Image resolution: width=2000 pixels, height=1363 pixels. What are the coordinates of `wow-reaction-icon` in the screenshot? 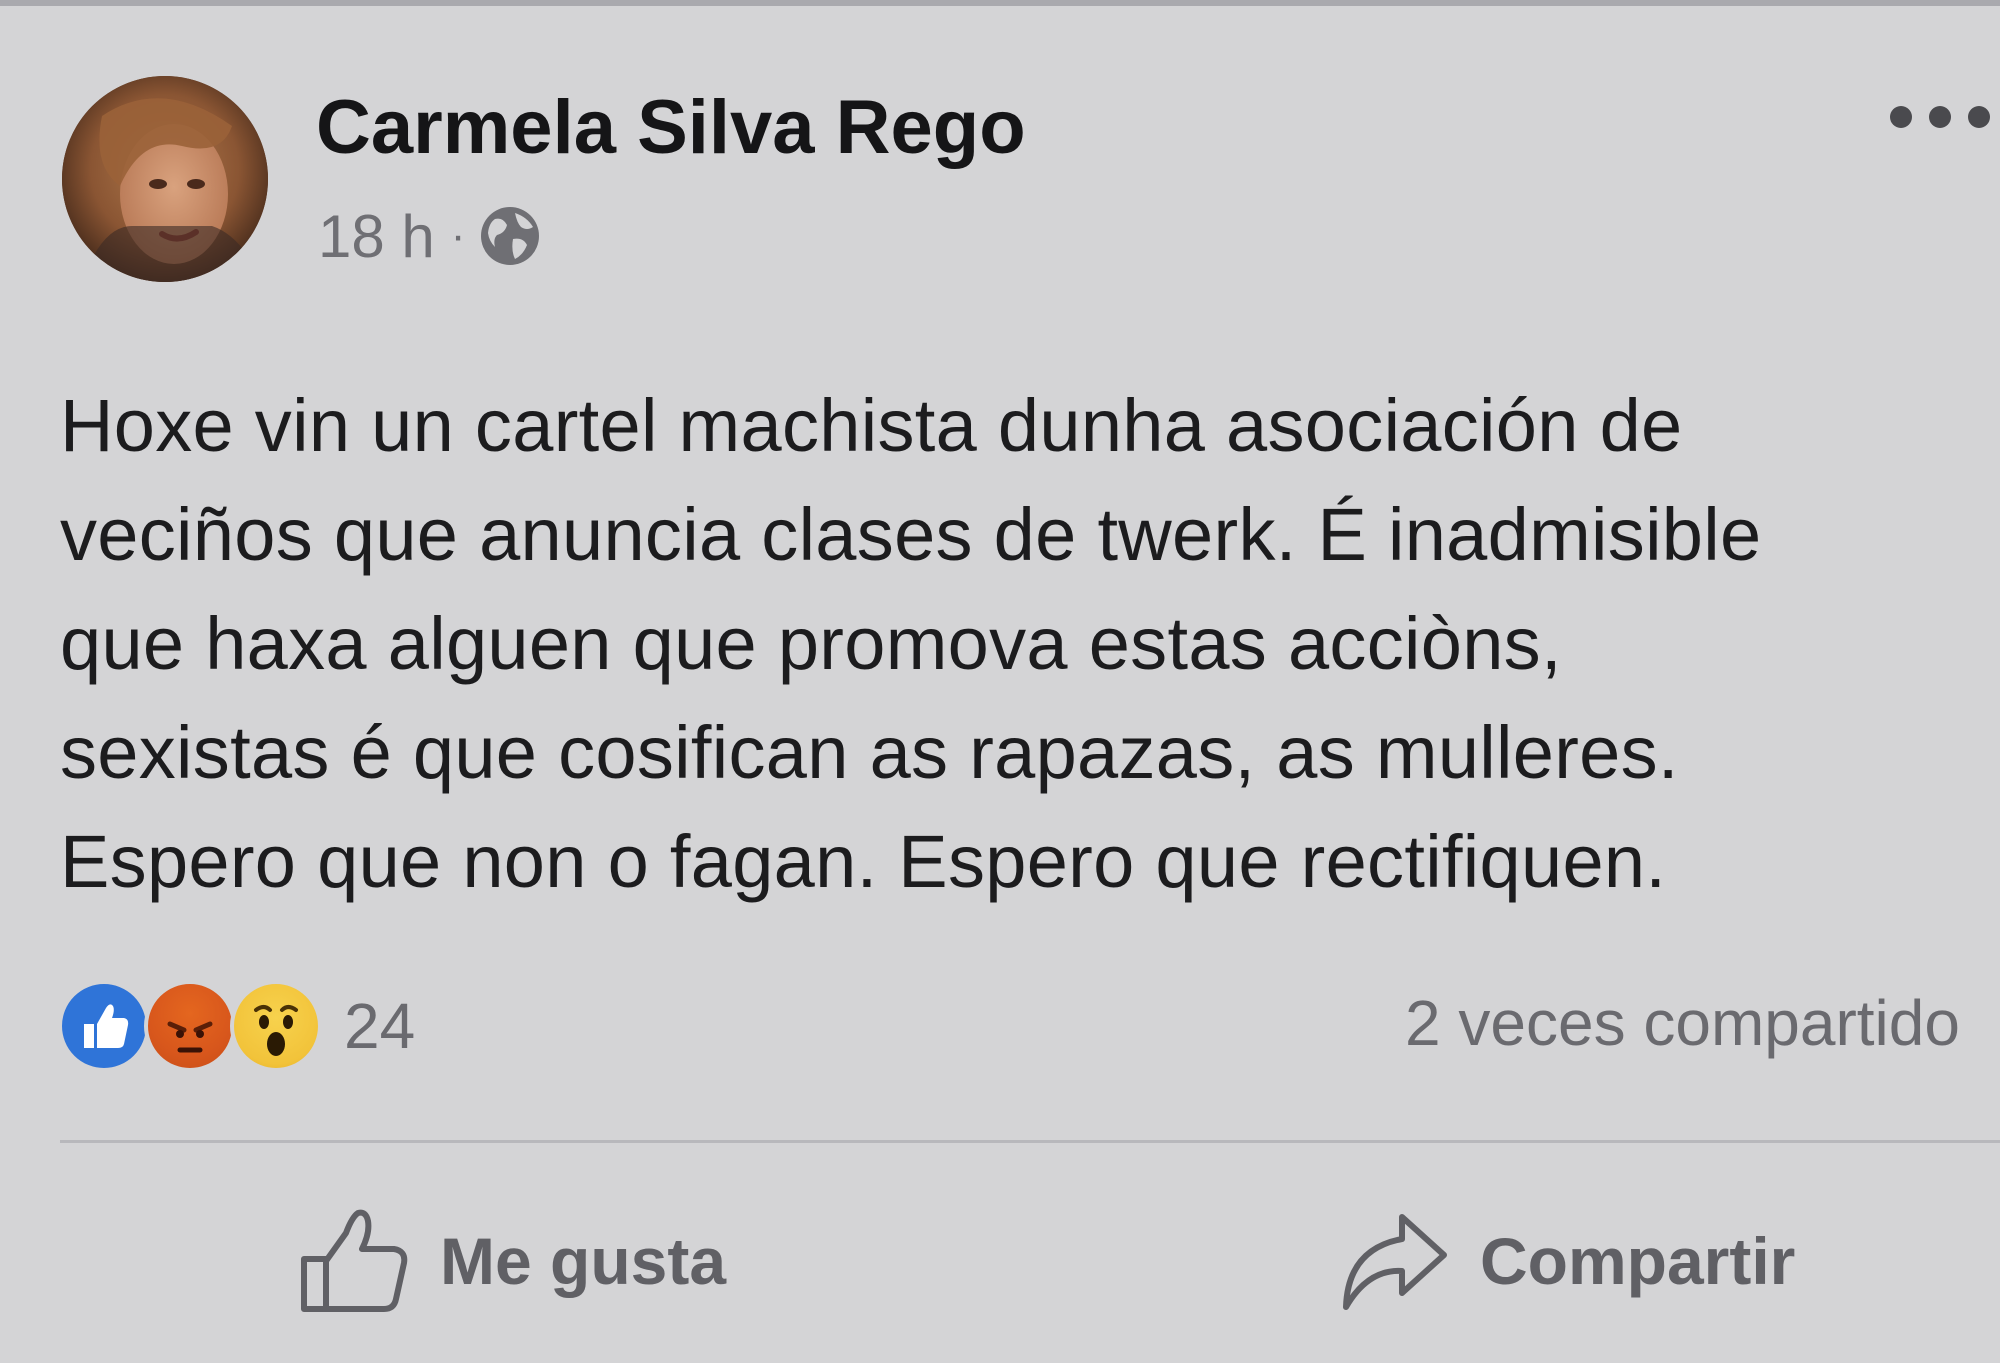 It's located at (276, 1026).